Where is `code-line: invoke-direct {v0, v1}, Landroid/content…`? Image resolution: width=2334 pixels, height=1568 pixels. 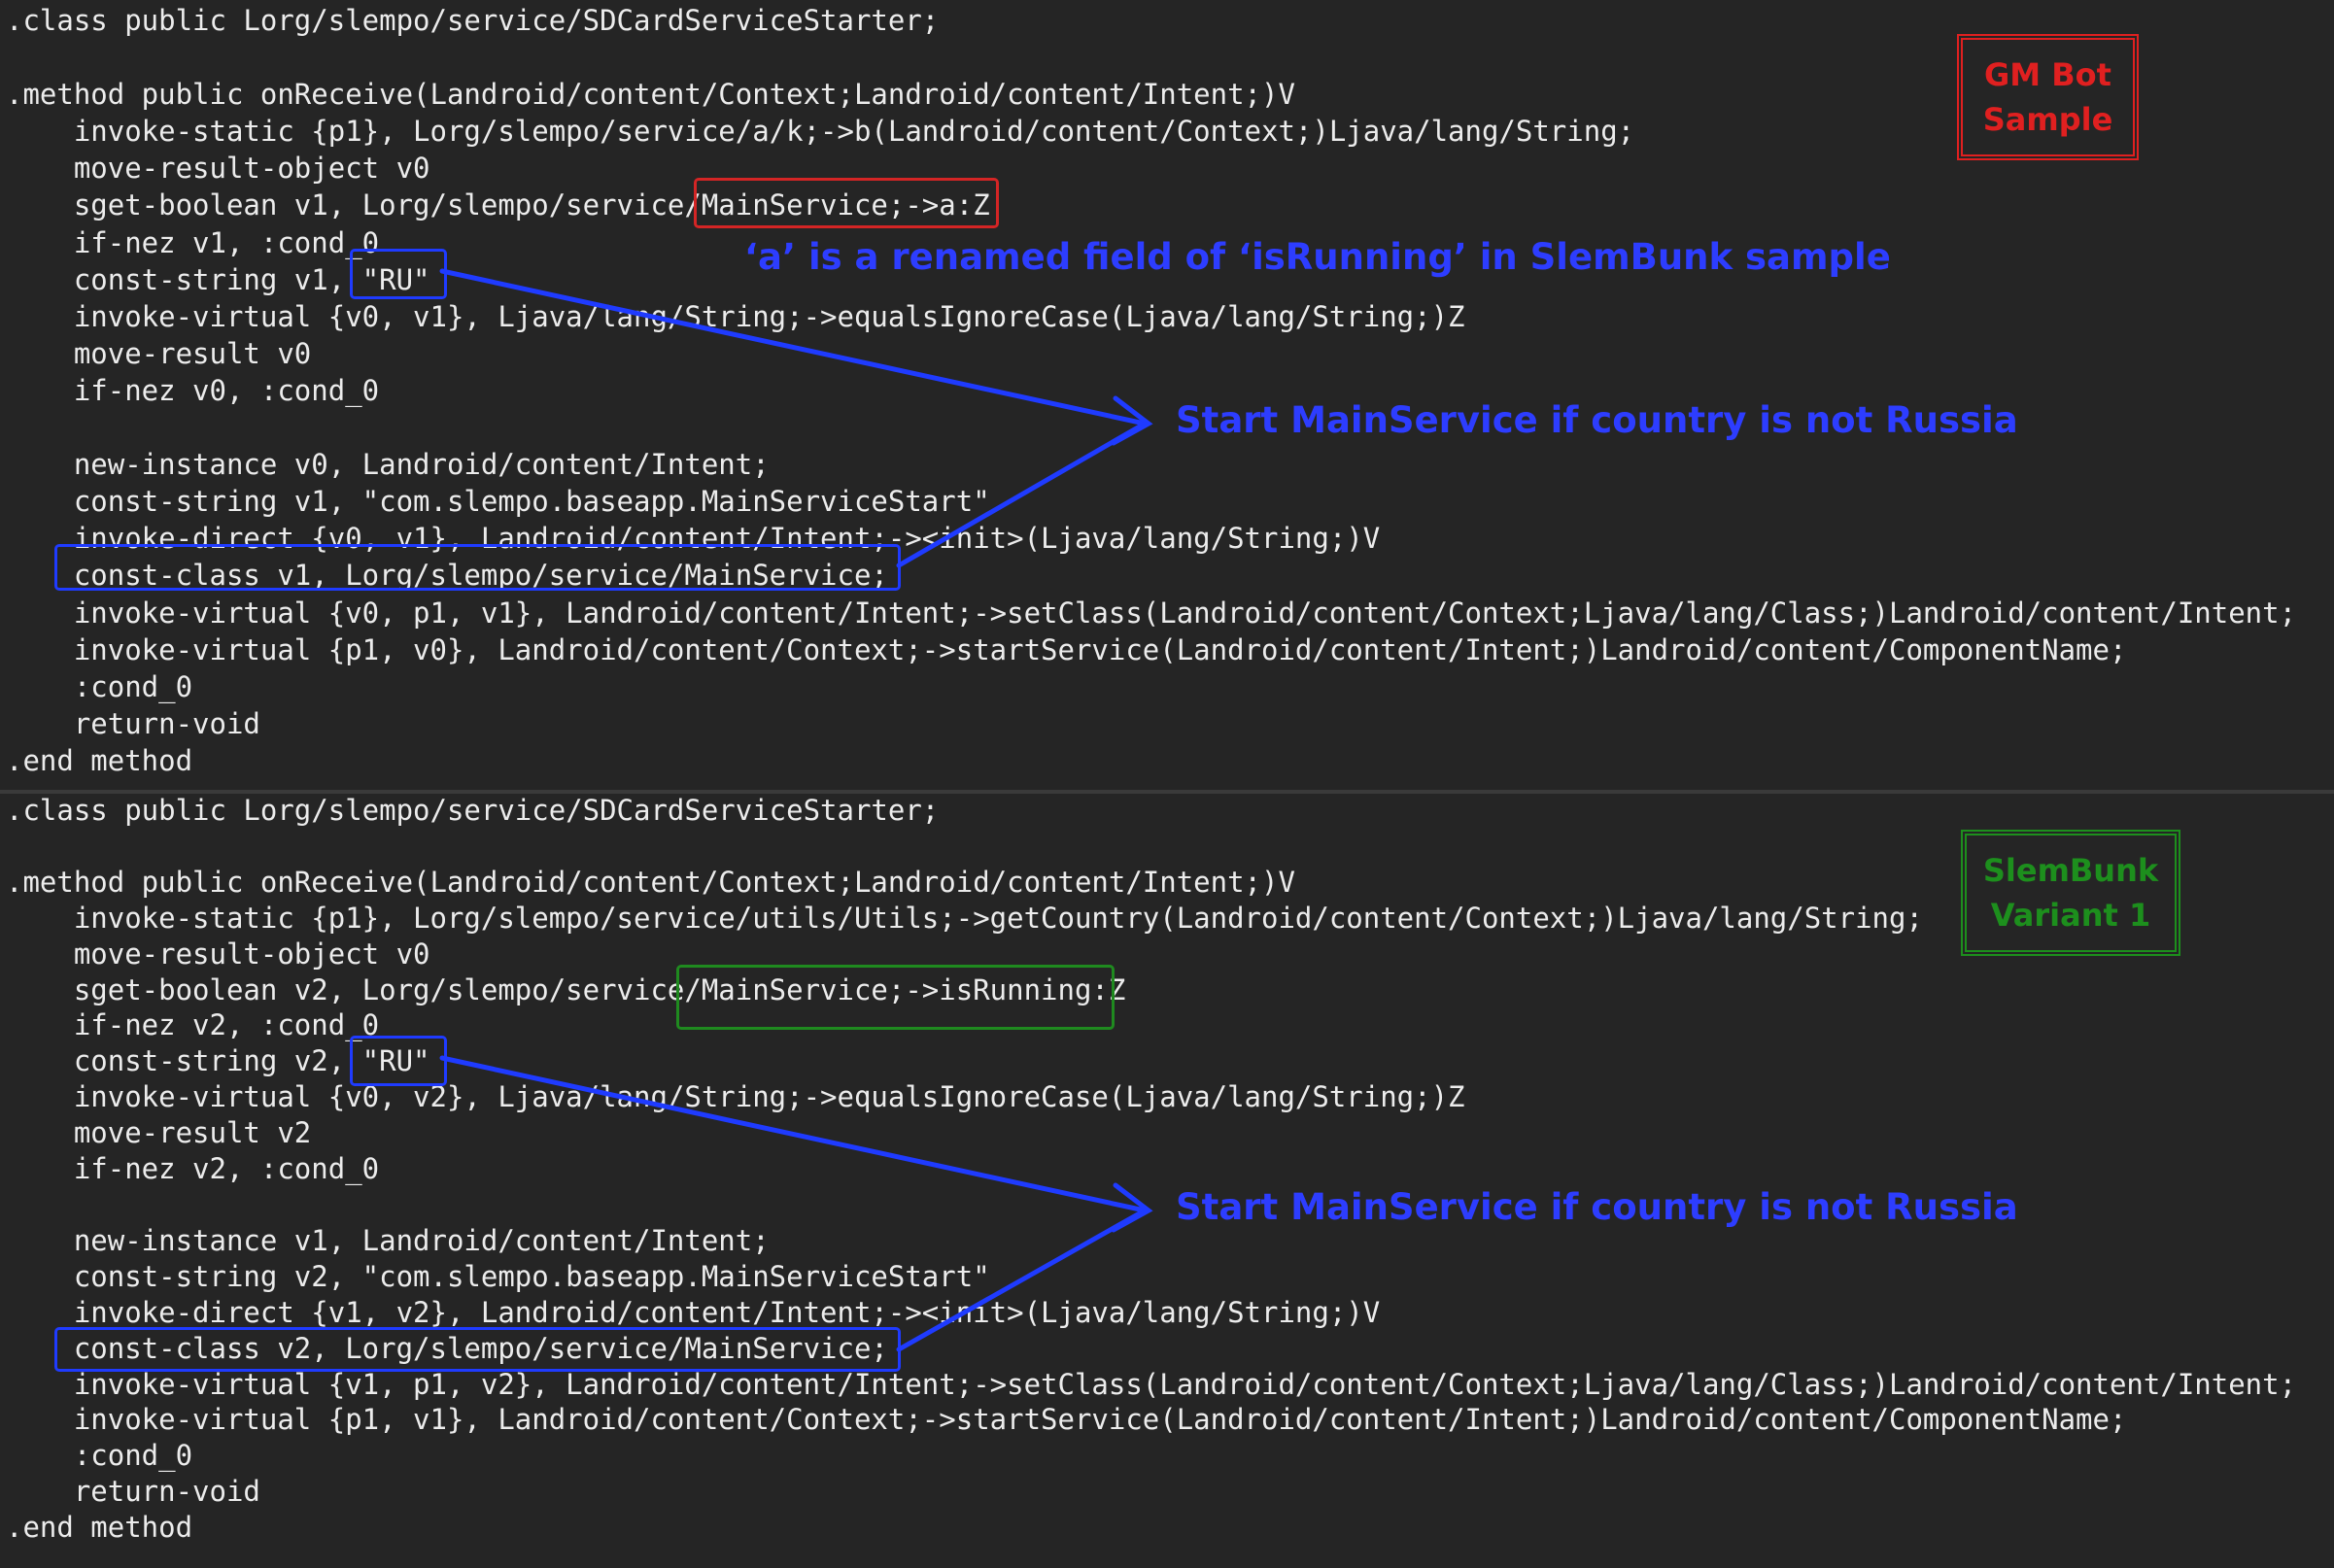
code-line: invoke-direct {v0, v1}, Landroid/content… is located at coordinates (694, 539).